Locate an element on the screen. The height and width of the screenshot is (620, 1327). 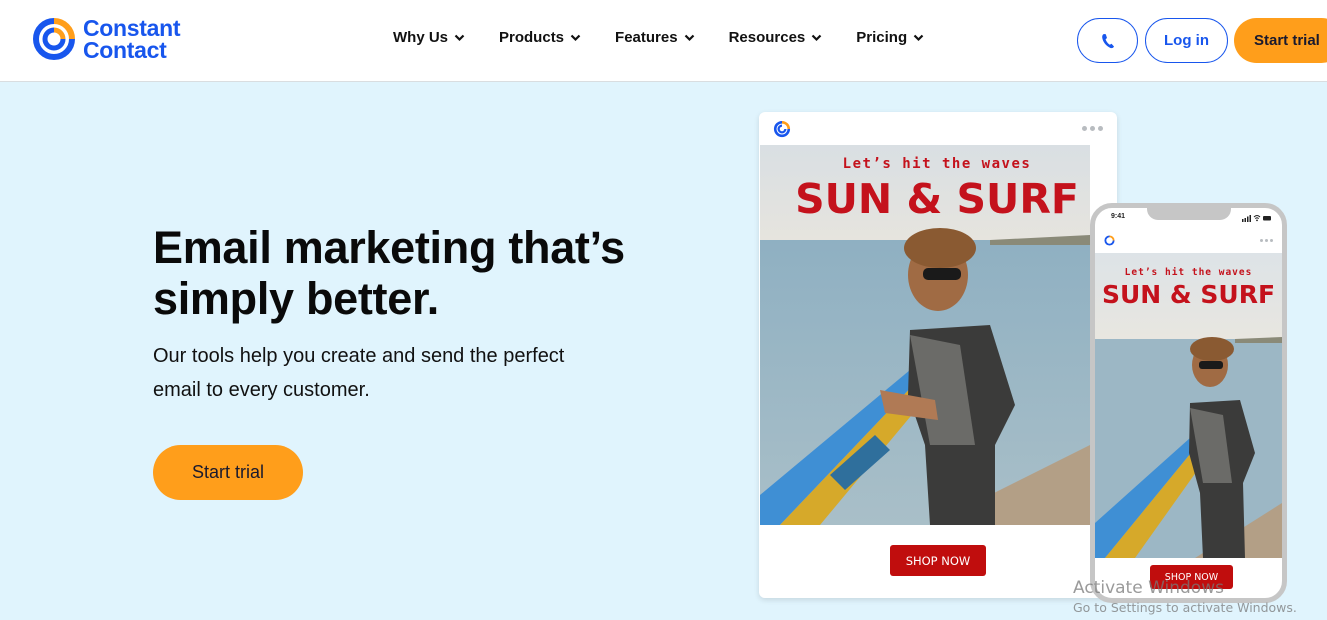
phone-button is located at coordinates (1107, 40).